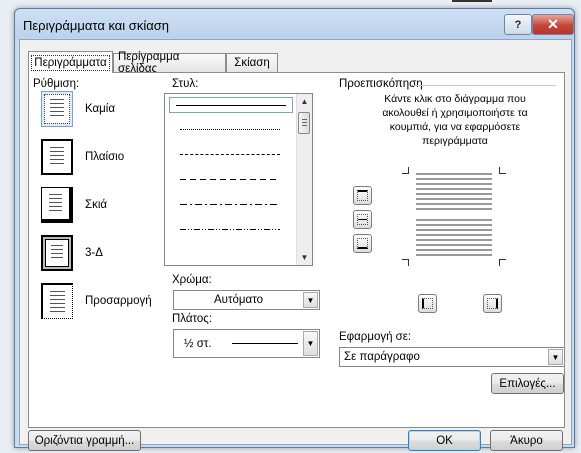  I want to click on setting-box-label: Πλαίσιο, so click(105, 157).